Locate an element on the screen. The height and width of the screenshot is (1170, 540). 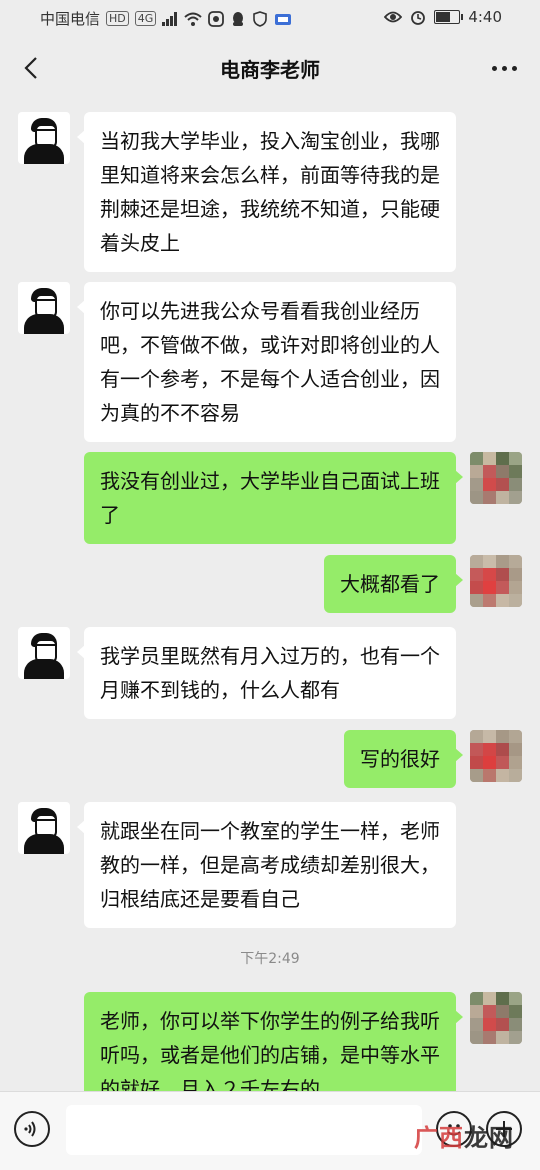
chevron-left-icon is located at coordinates (30, 68).